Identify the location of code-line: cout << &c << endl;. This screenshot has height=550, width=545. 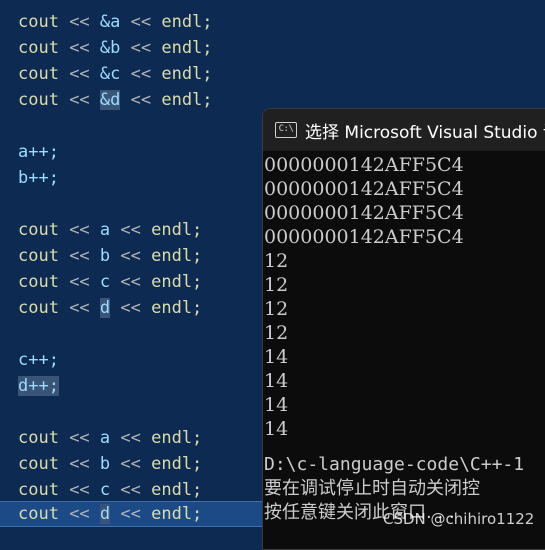
(115, 74).